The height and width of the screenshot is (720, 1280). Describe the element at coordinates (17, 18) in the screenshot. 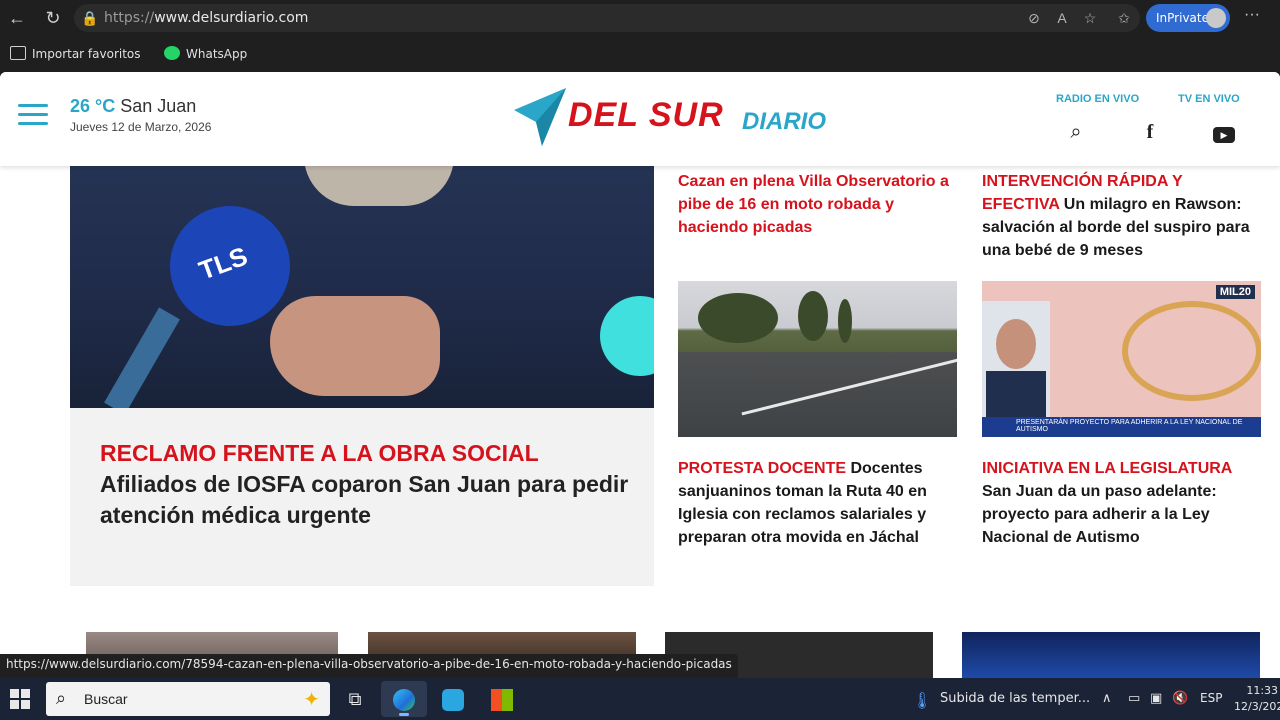

I see `back-icon: ←` at that location.